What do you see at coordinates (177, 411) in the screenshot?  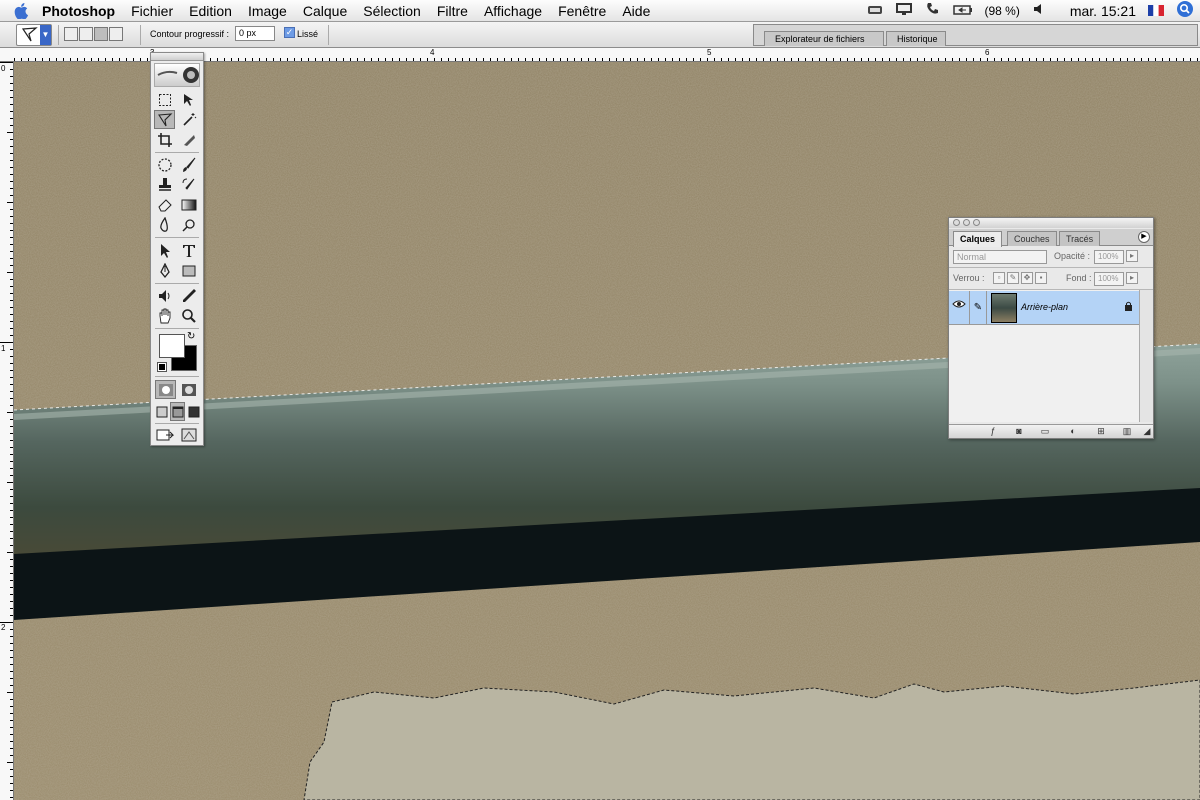 I see `screen-mode-menu-button` at bounding box center [177, 411].